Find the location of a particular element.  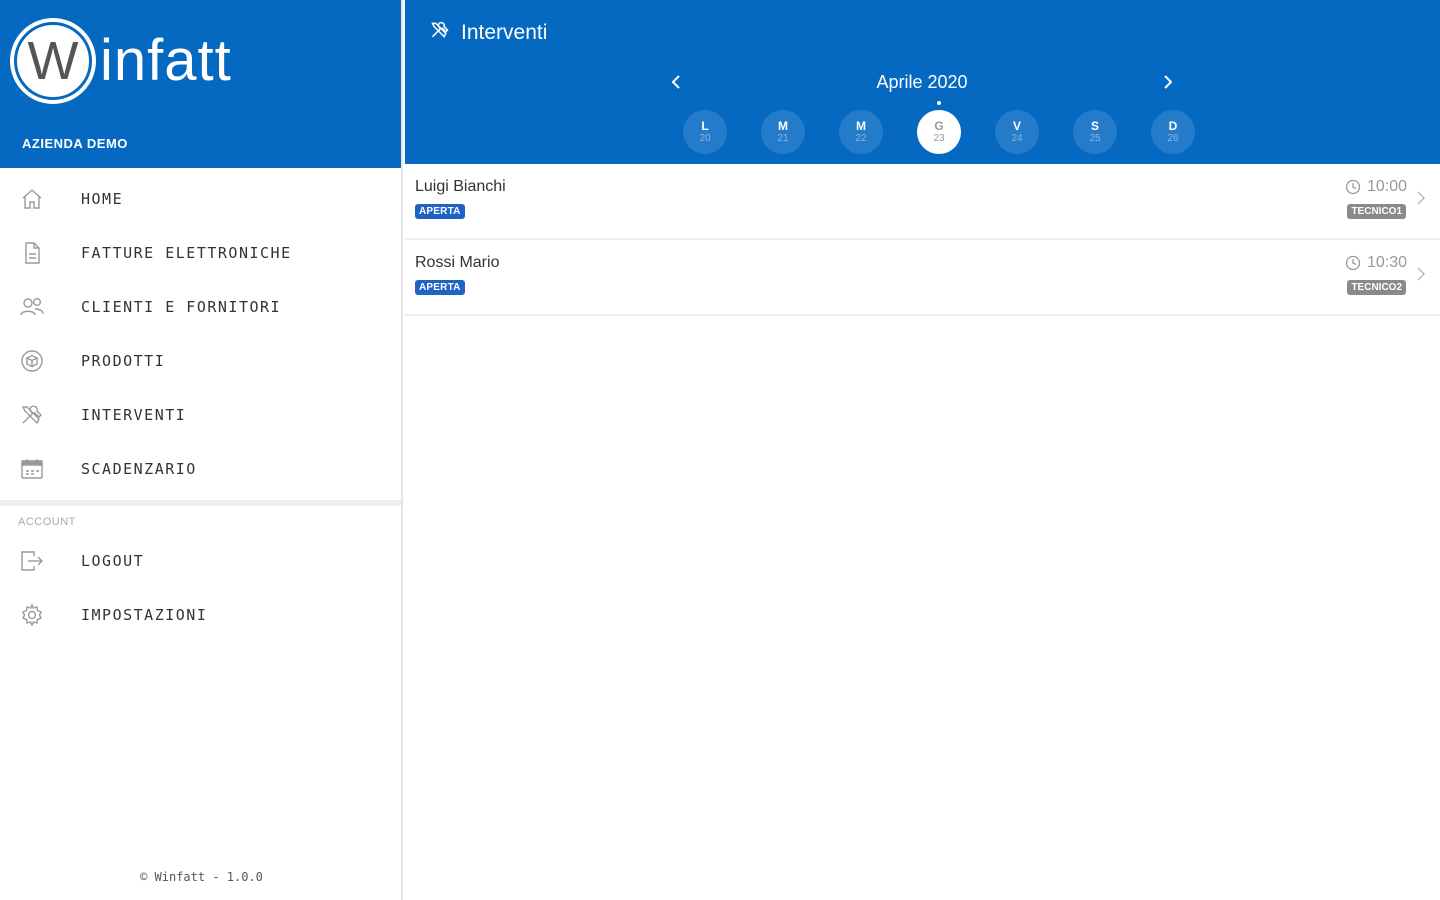

day-letter: L is located at coordinates (705, 126).